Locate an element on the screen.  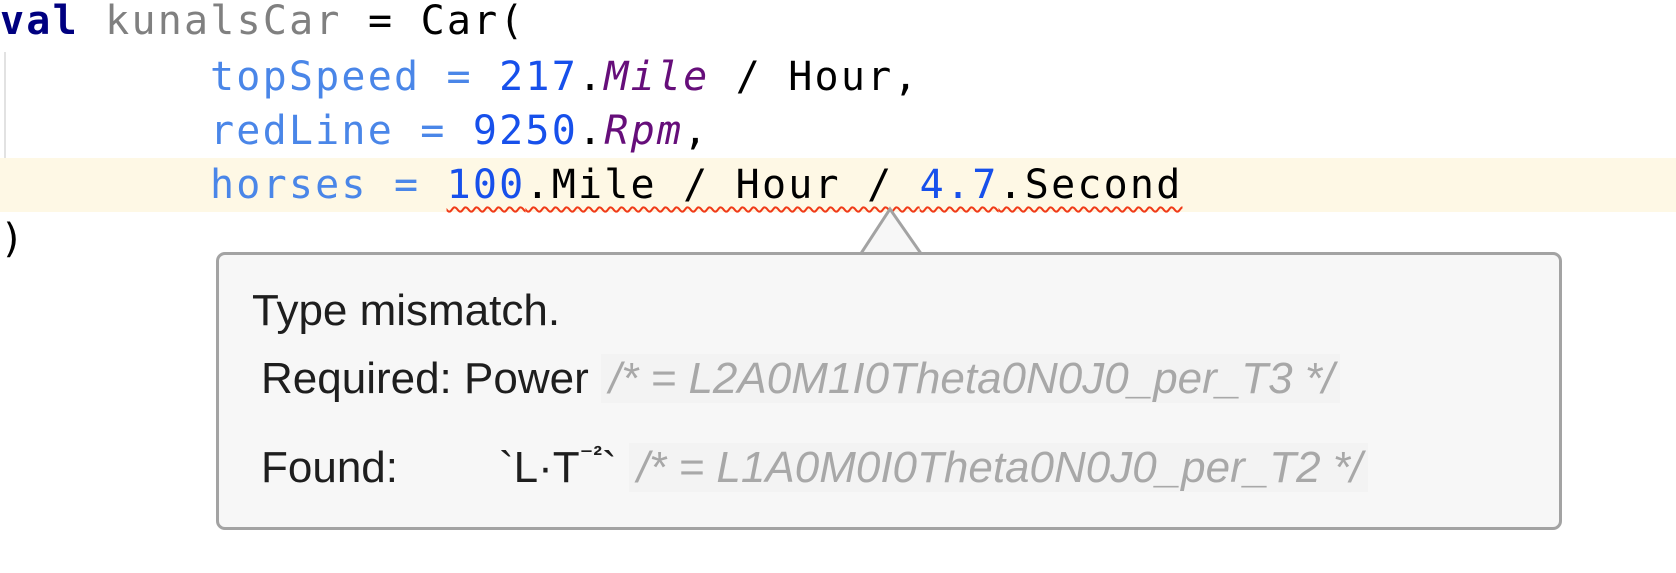
found-type-comment: /* = L1A0M0I0Theta0N0J0_per_T2 */ is located at coordinates (998, 467).